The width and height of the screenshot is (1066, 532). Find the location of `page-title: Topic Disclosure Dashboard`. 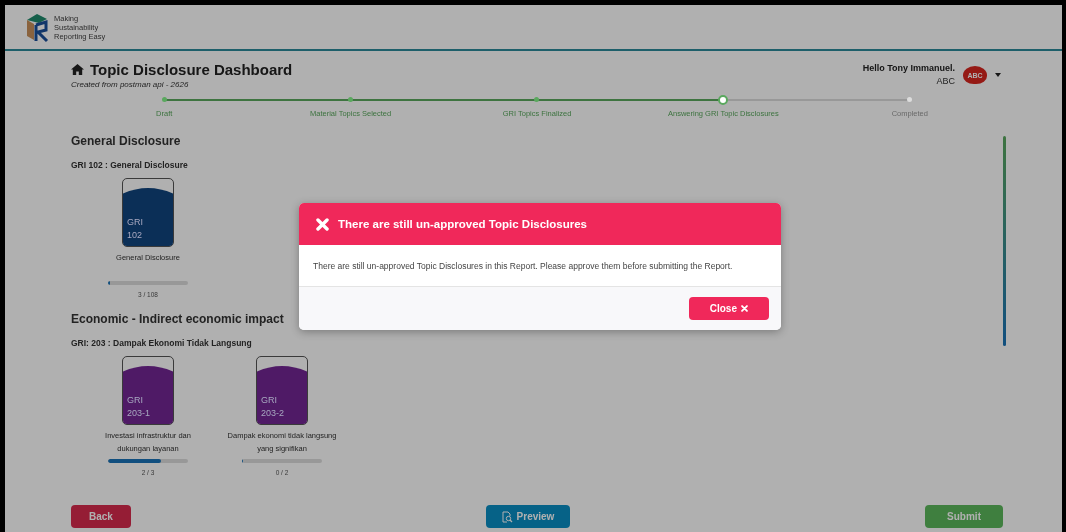

page-title: Topic Disclosure Dashboard is located at coordinates (191, 69).